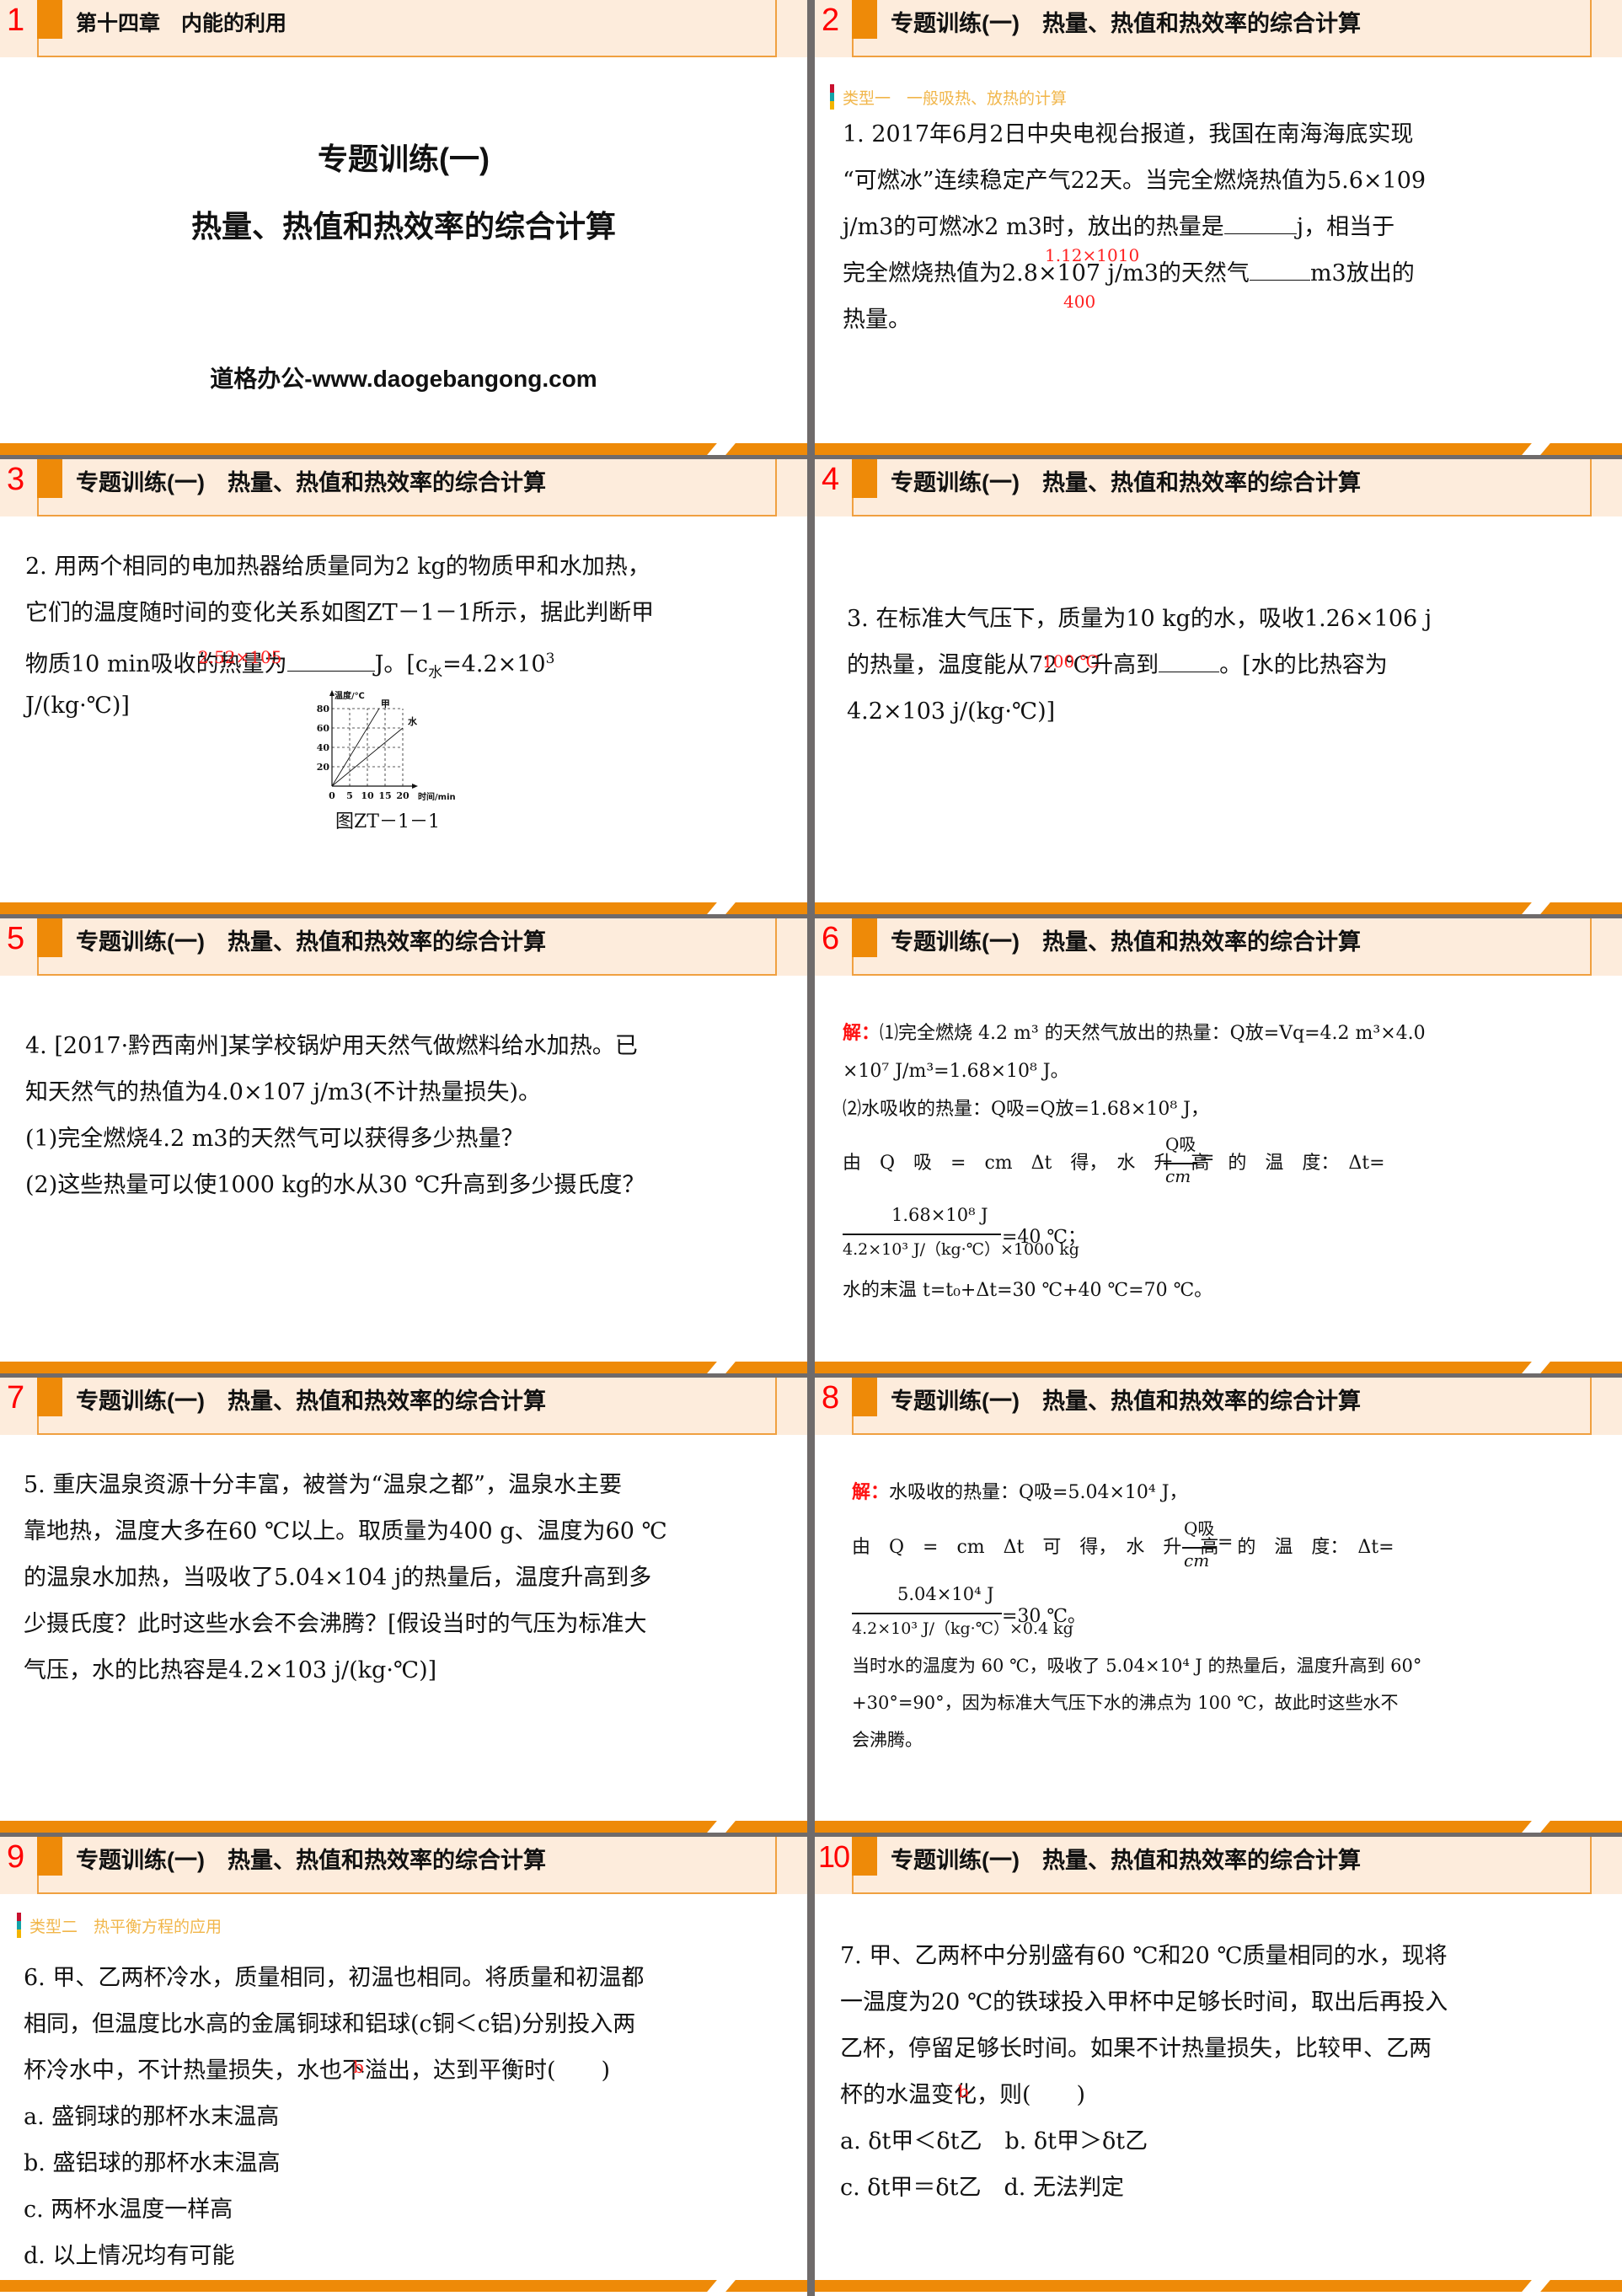  Describe the element at coordinates (16, 938) in the screenshot. I see `slide-number: 5` at that location.